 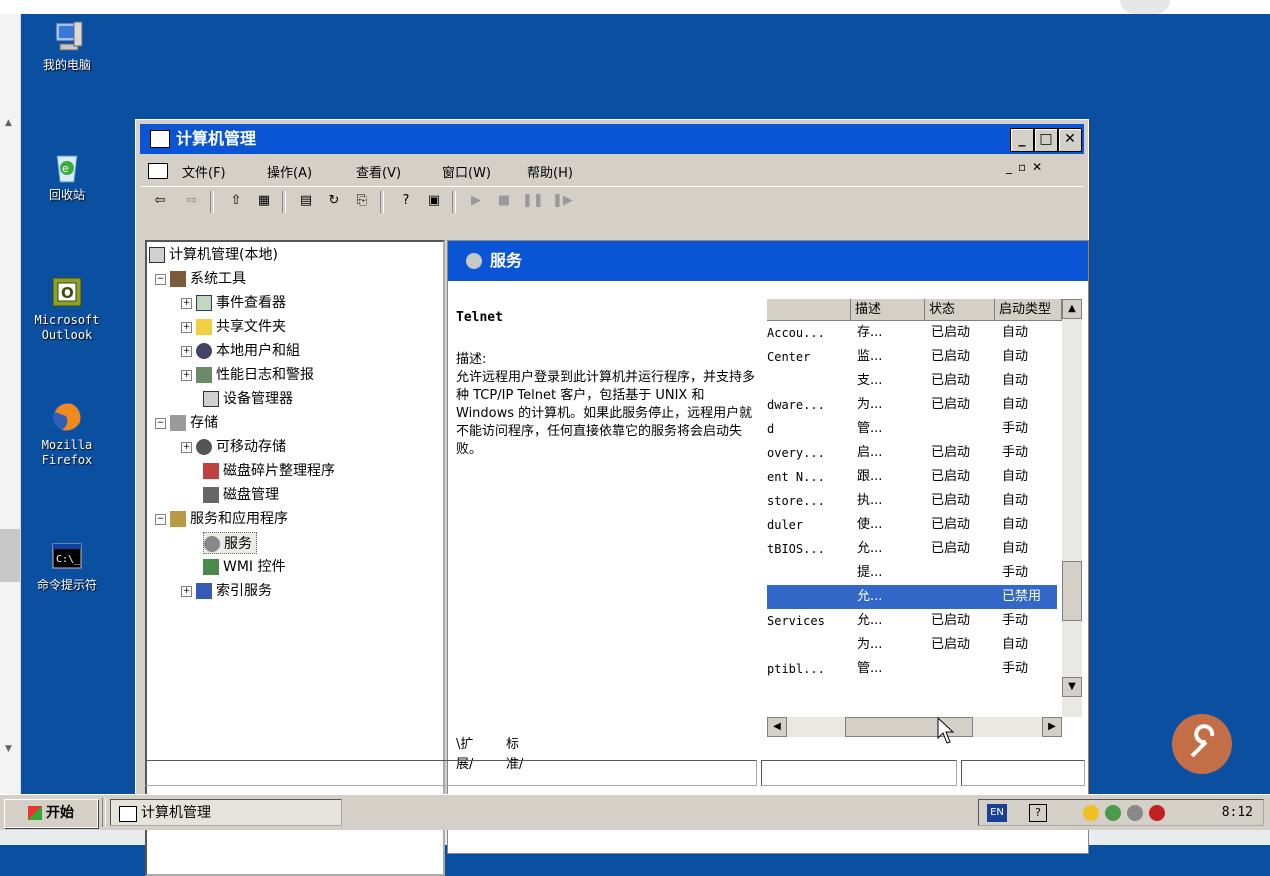 I want to click on properties-icon: ▤, so click(x=306, y=201).